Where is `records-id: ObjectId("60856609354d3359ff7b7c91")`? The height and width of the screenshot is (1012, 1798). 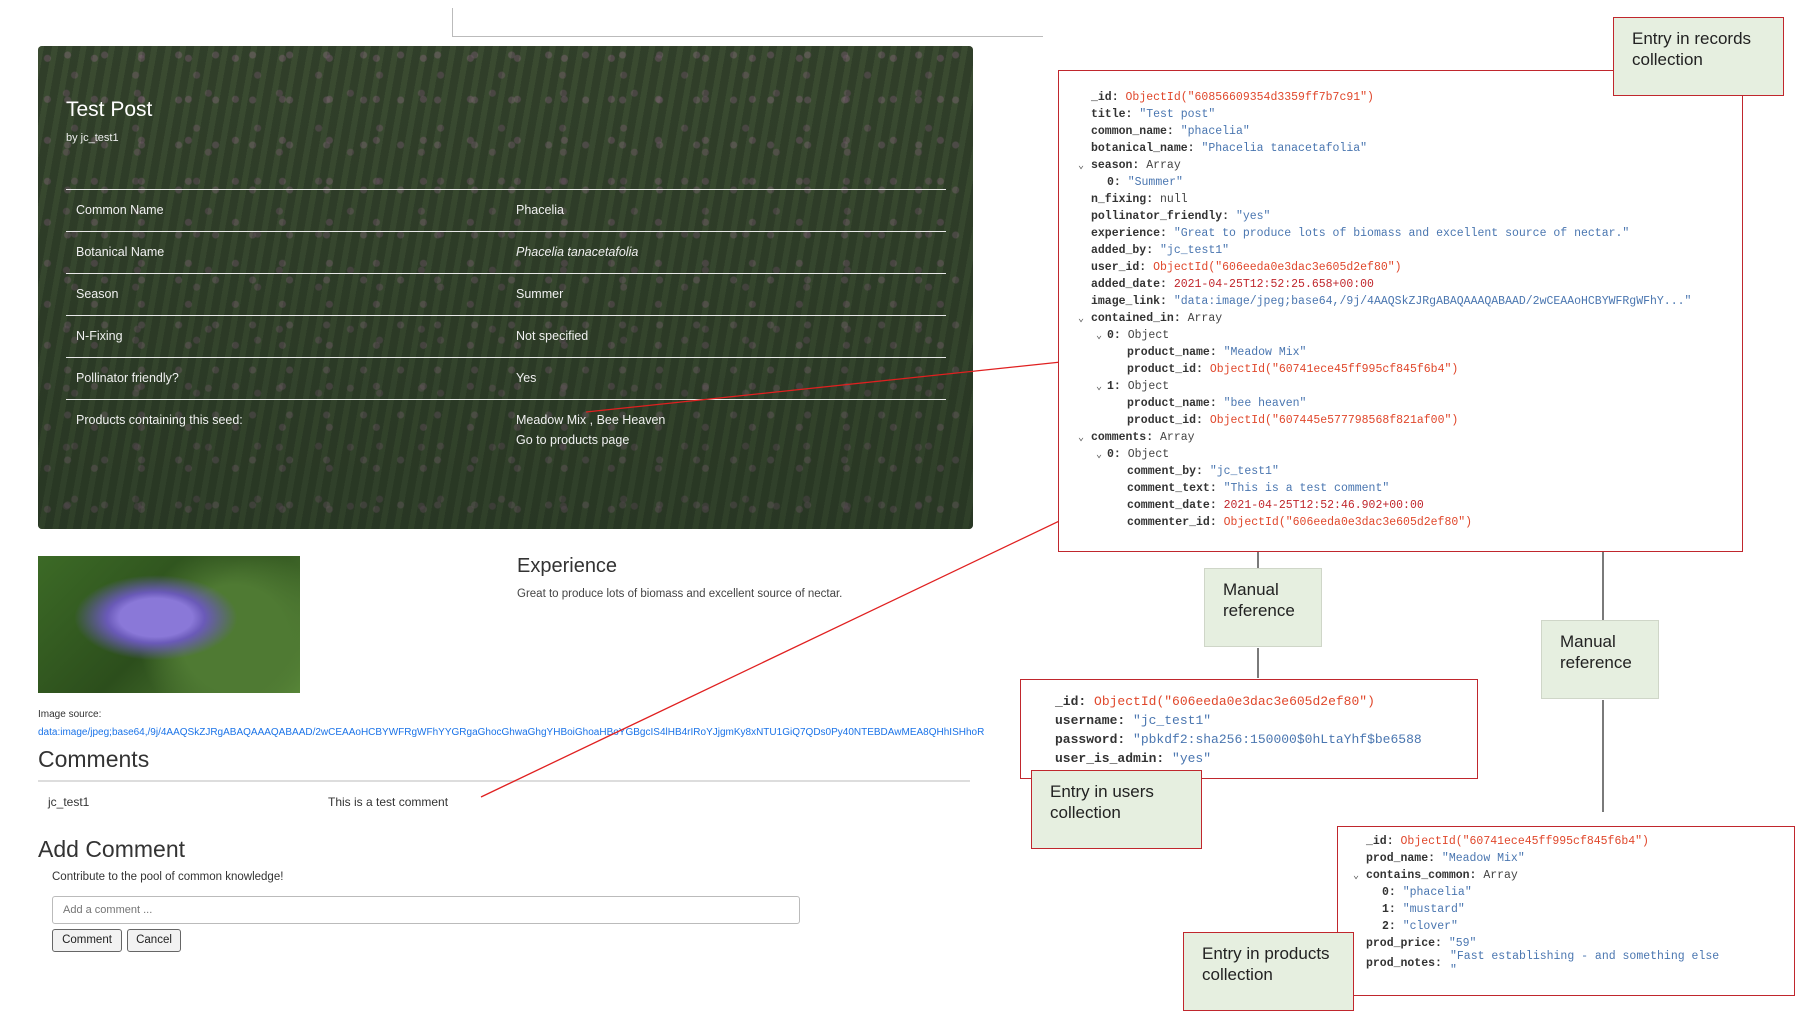 records-id: ObjectId("60856609354d3359ff7b7c91") is located at coordinates (1249, 97).